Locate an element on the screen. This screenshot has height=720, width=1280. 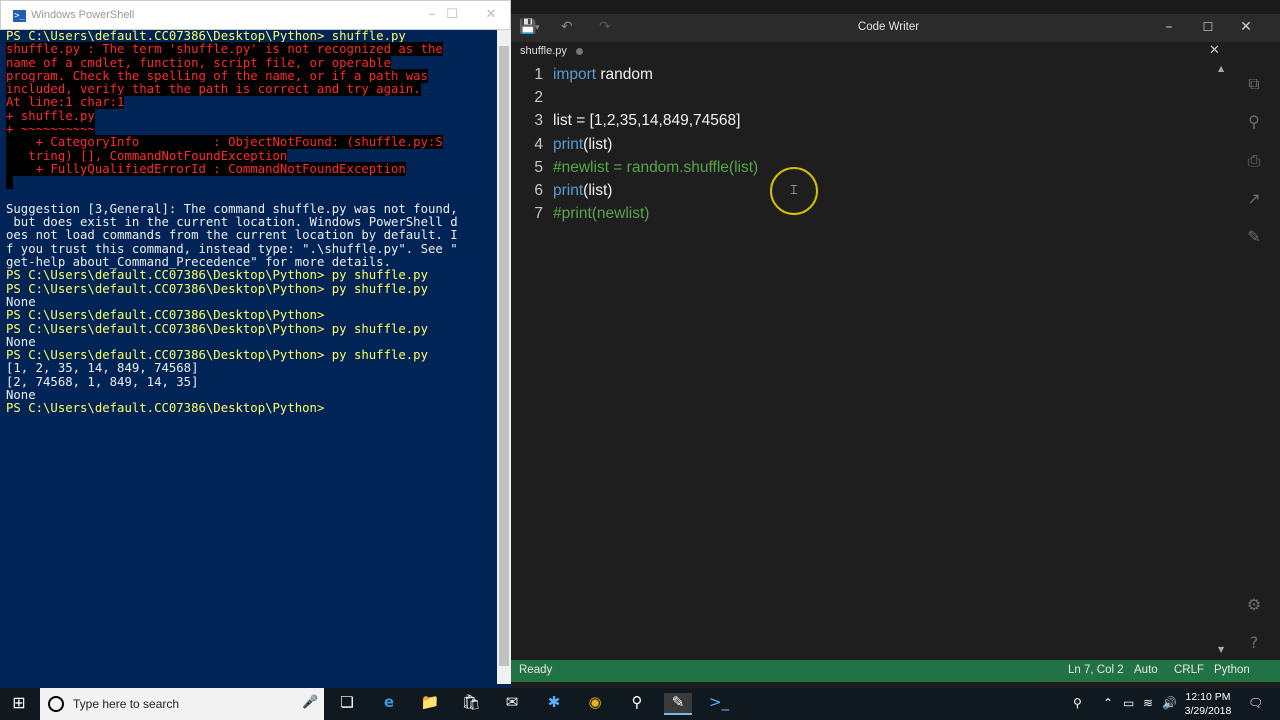
code-line: #newlist = random.shuffle(list) is located at coordinates (655, 168).